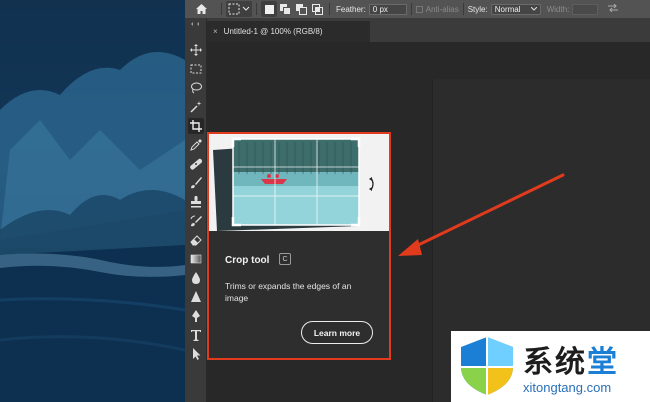  I want to click on tooltip-title: Crop tool, so click(247, 260).